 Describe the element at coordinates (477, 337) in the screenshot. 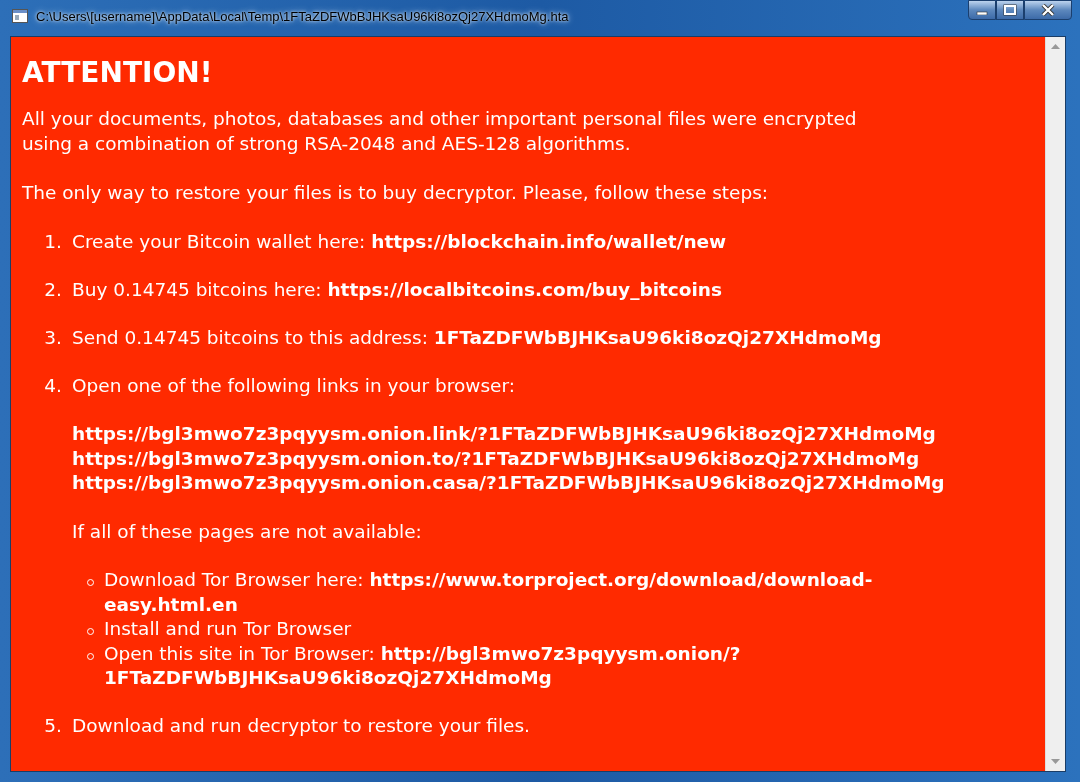

I see `step-text: Send 0.14745 bitcoins to this address: 1FTaZDFWbBJHKsaU96ki8ozQj27XHdmoMg` at that location.